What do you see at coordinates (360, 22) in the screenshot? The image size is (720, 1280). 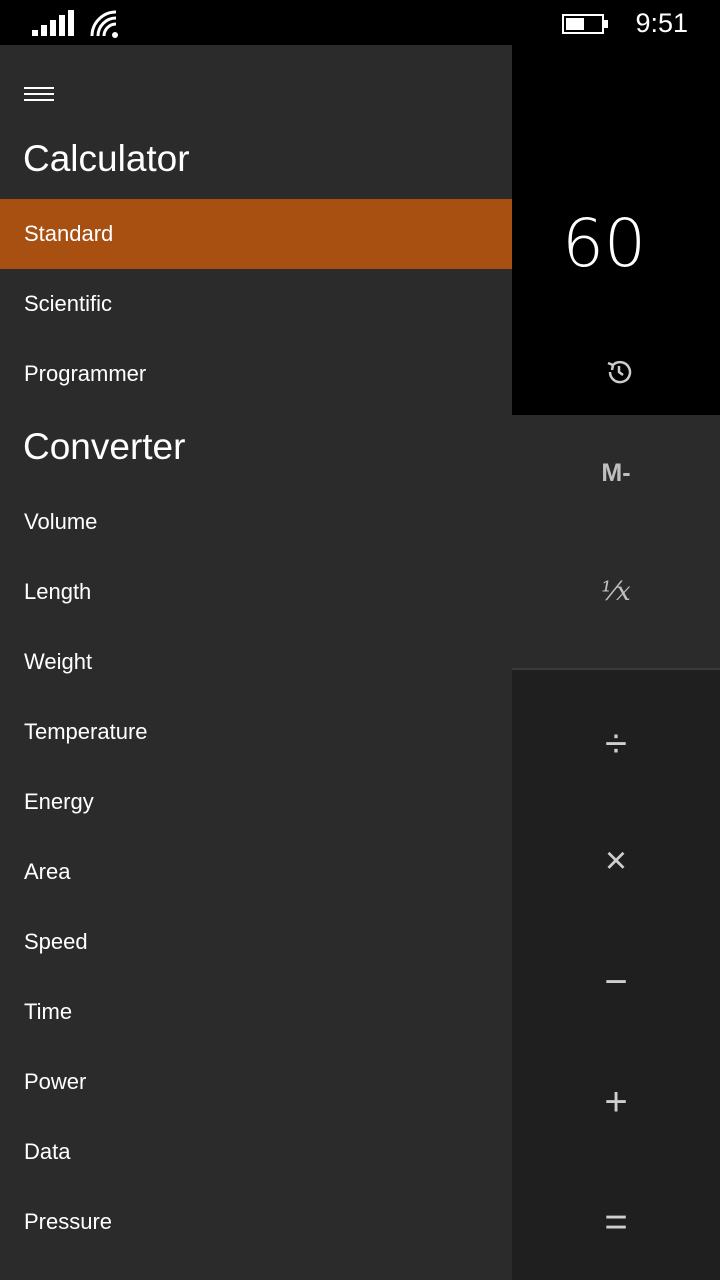 I see `status-bar: 9:51` at bounding box center [360, 22].